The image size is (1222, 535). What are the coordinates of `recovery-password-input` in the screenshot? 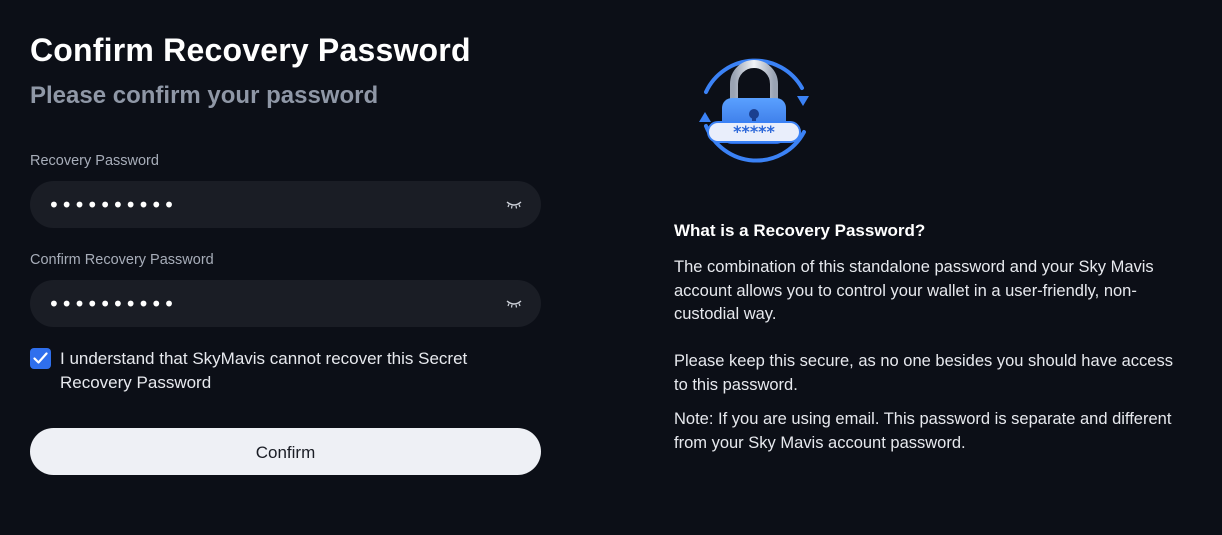 It's located at (285, 204).